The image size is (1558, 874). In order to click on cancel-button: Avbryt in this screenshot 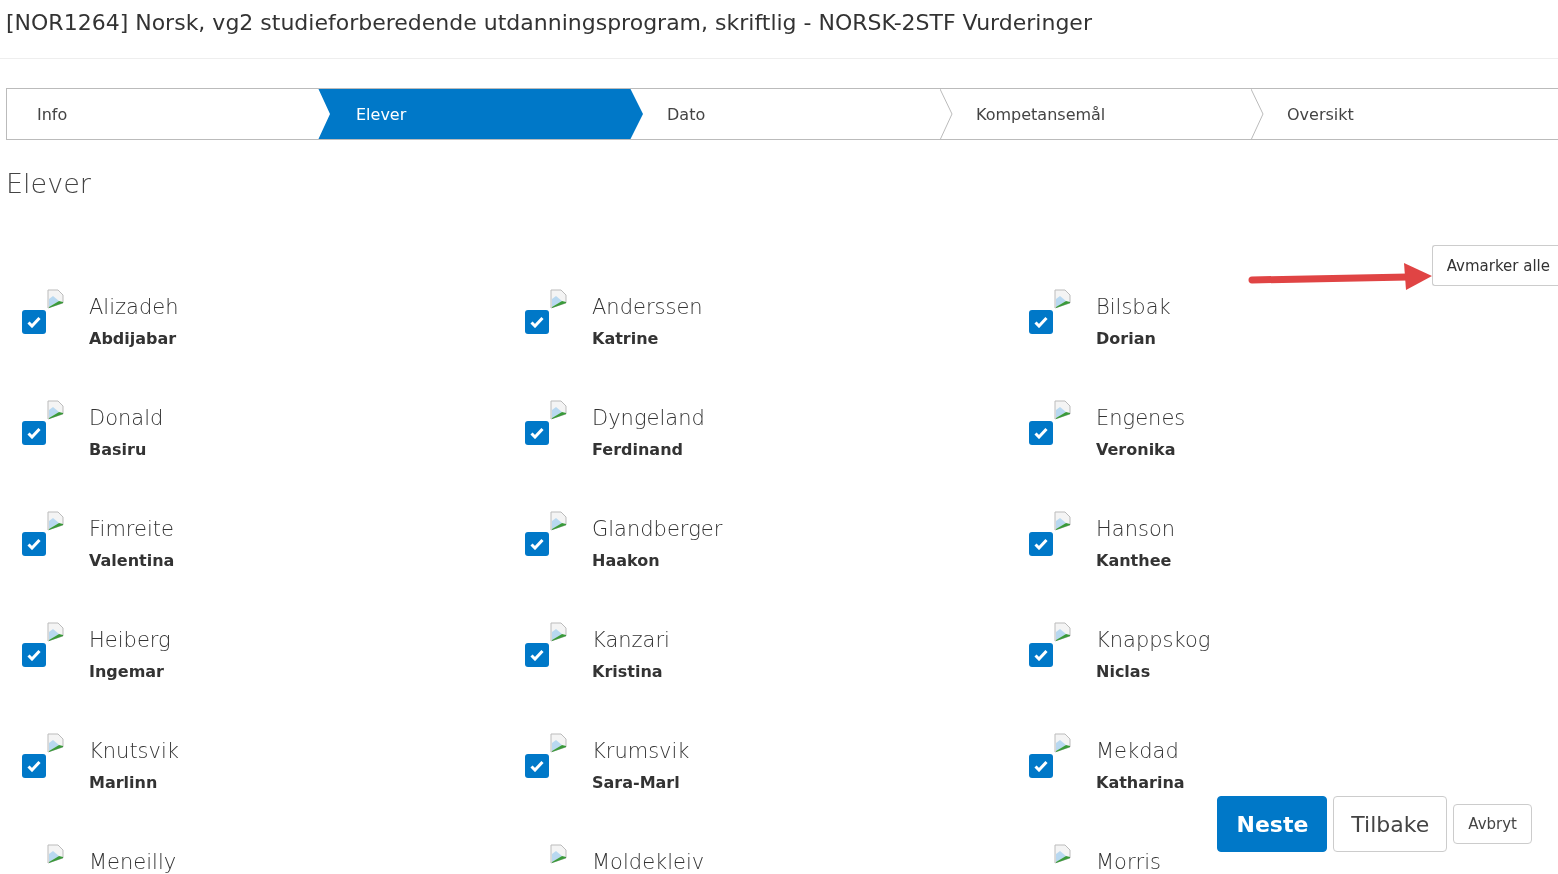, I will do `click(1492, 824)`.